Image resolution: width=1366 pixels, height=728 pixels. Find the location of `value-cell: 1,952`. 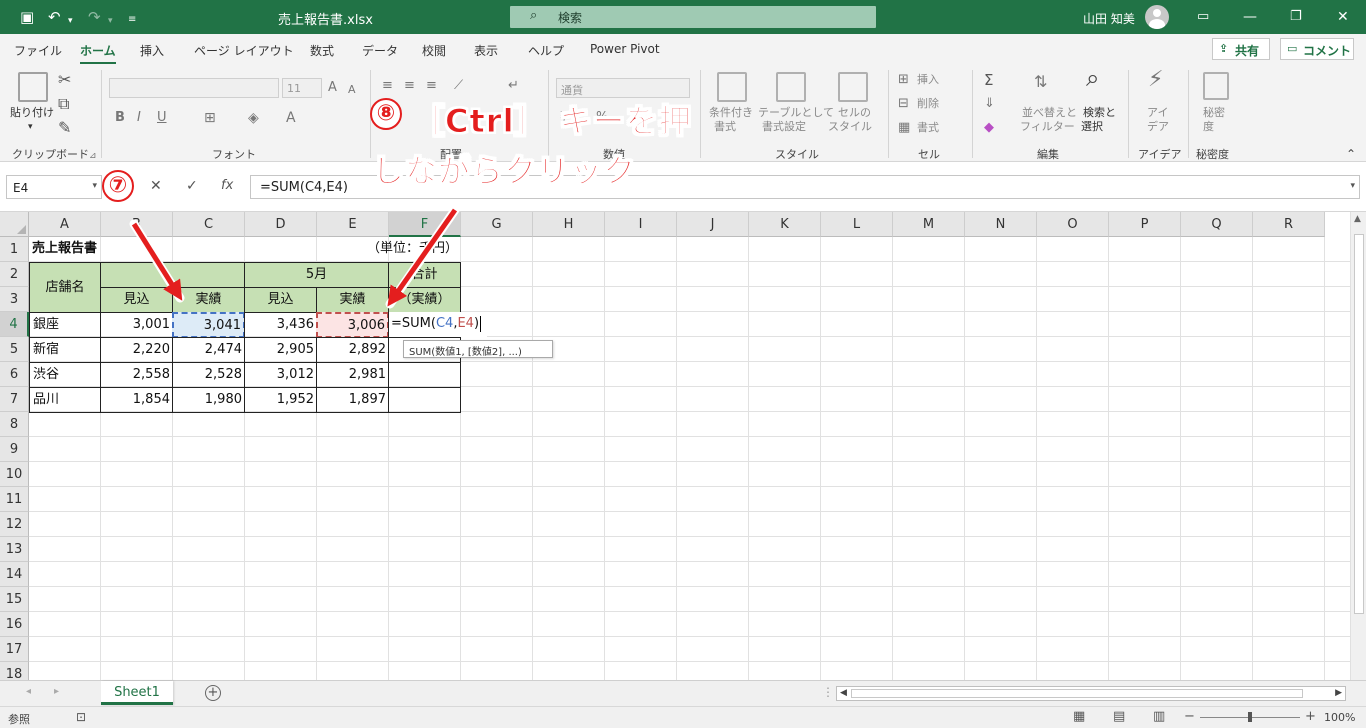

value-cell: 1,952 is located at coordinates (280, 400).